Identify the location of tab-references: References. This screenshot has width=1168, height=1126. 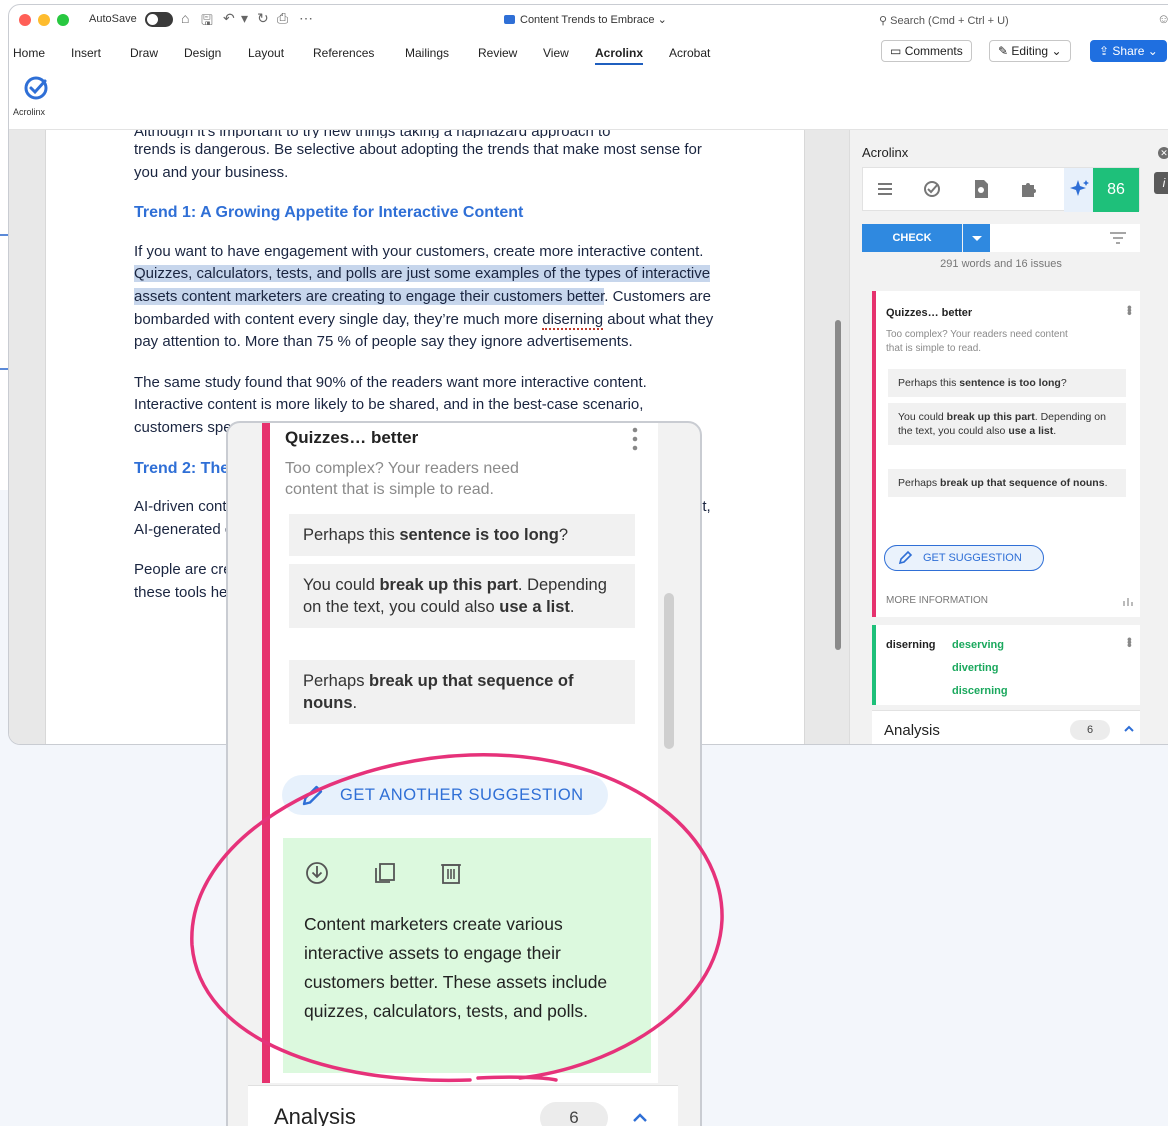
(343, 53).